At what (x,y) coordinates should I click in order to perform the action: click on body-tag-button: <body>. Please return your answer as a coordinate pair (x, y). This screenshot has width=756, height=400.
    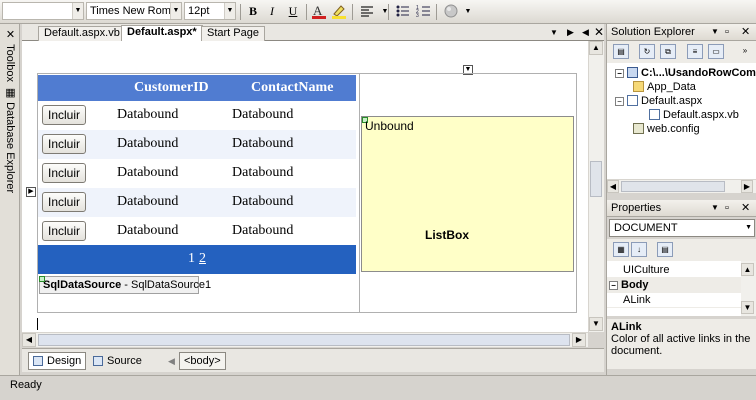
    Looking at the image, I should click on (202, 361).